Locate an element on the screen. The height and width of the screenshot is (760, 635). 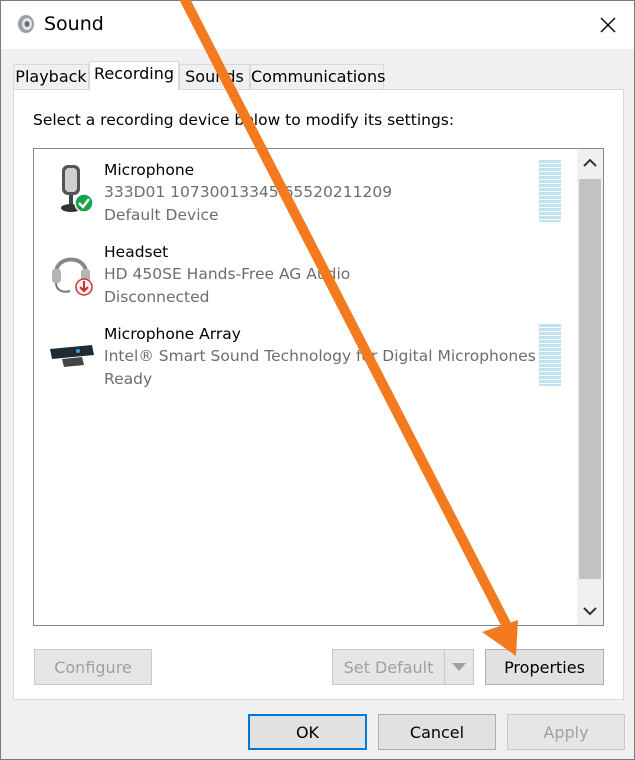
microphone-array-icon is located at coordinates (72, 356).